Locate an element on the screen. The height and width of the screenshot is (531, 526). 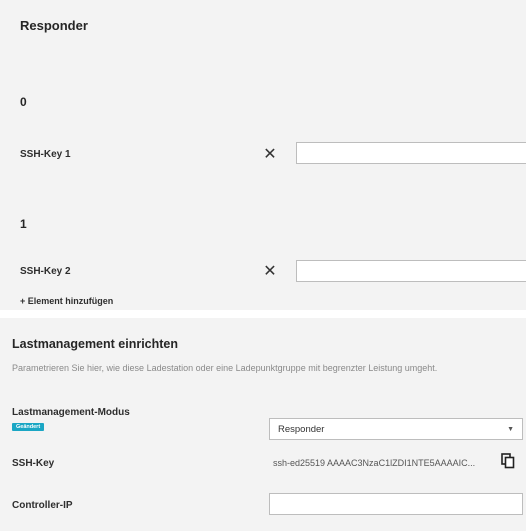
ssh-key-1-input is located at coordinates (411, 153).